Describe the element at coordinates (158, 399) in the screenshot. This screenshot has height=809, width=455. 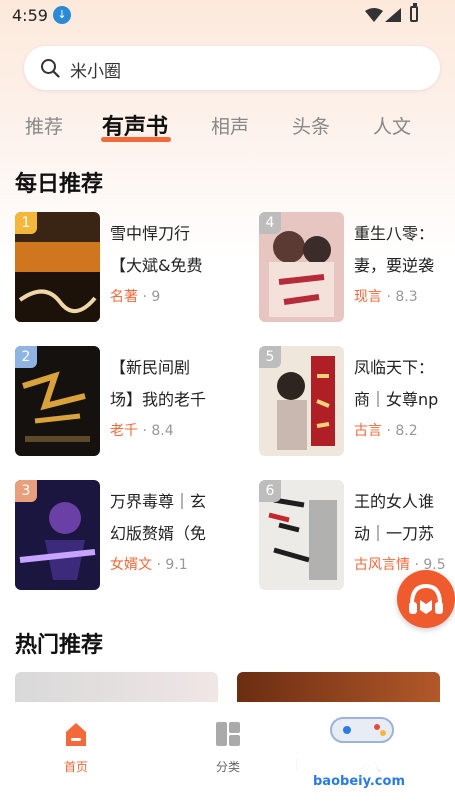
I see `book-title-line2: 场】我的老千` at that location.